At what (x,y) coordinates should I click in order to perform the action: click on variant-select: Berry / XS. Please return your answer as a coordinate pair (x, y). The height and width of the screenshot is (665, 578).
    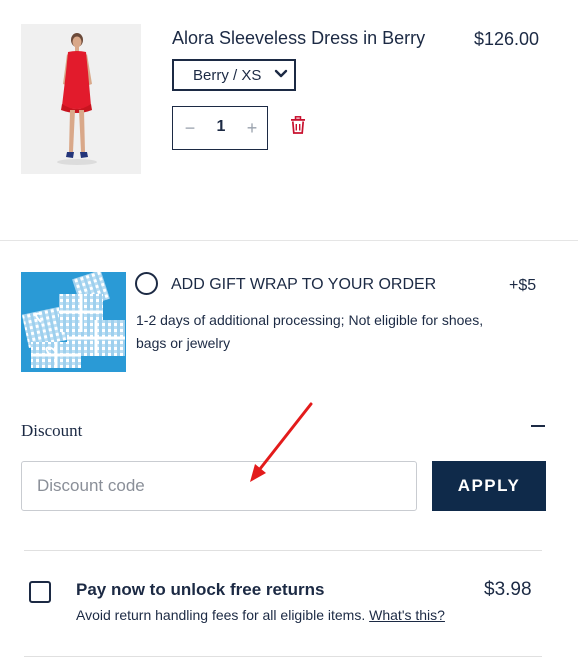
    Looking at the image, I should click on (234, 75).